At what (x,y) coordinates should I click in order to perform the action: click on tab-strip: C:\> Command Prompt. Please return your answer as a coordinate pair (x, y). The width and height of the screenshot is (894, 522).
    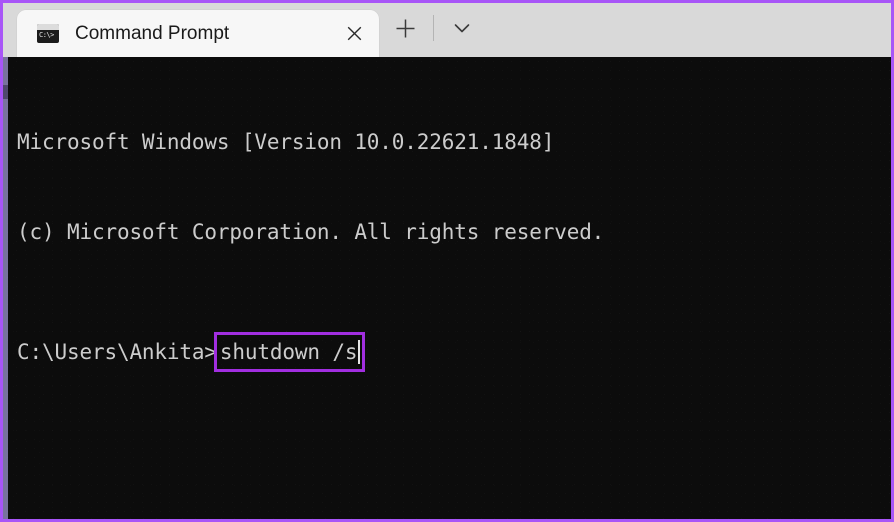
    Looking at the image, I should click on (447, 30).